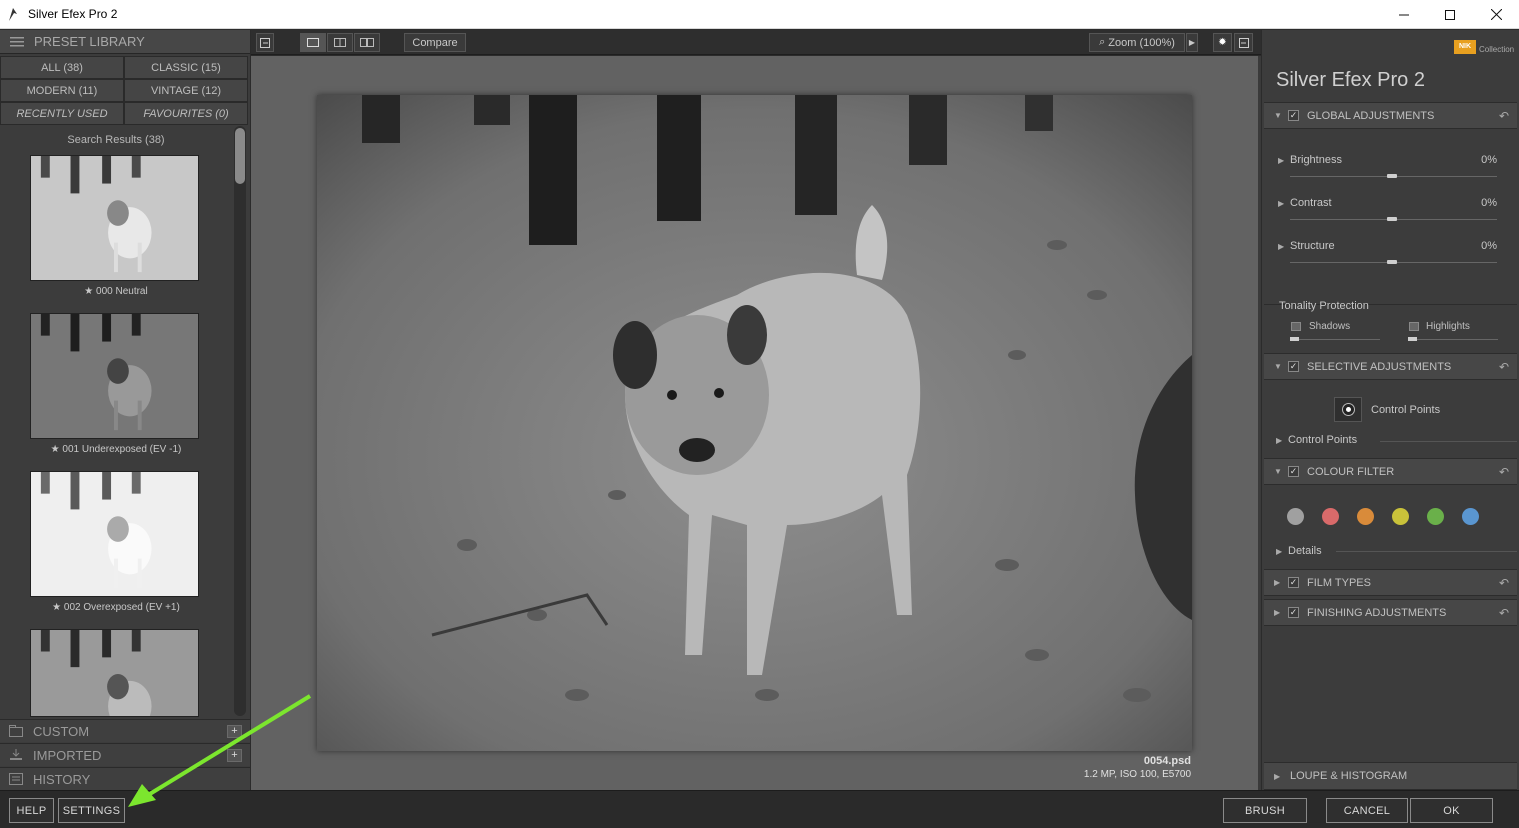 The height and width of the screenshot is (828, 1519). I want to click on control-points-section: Control Points, so click(1322, 440).